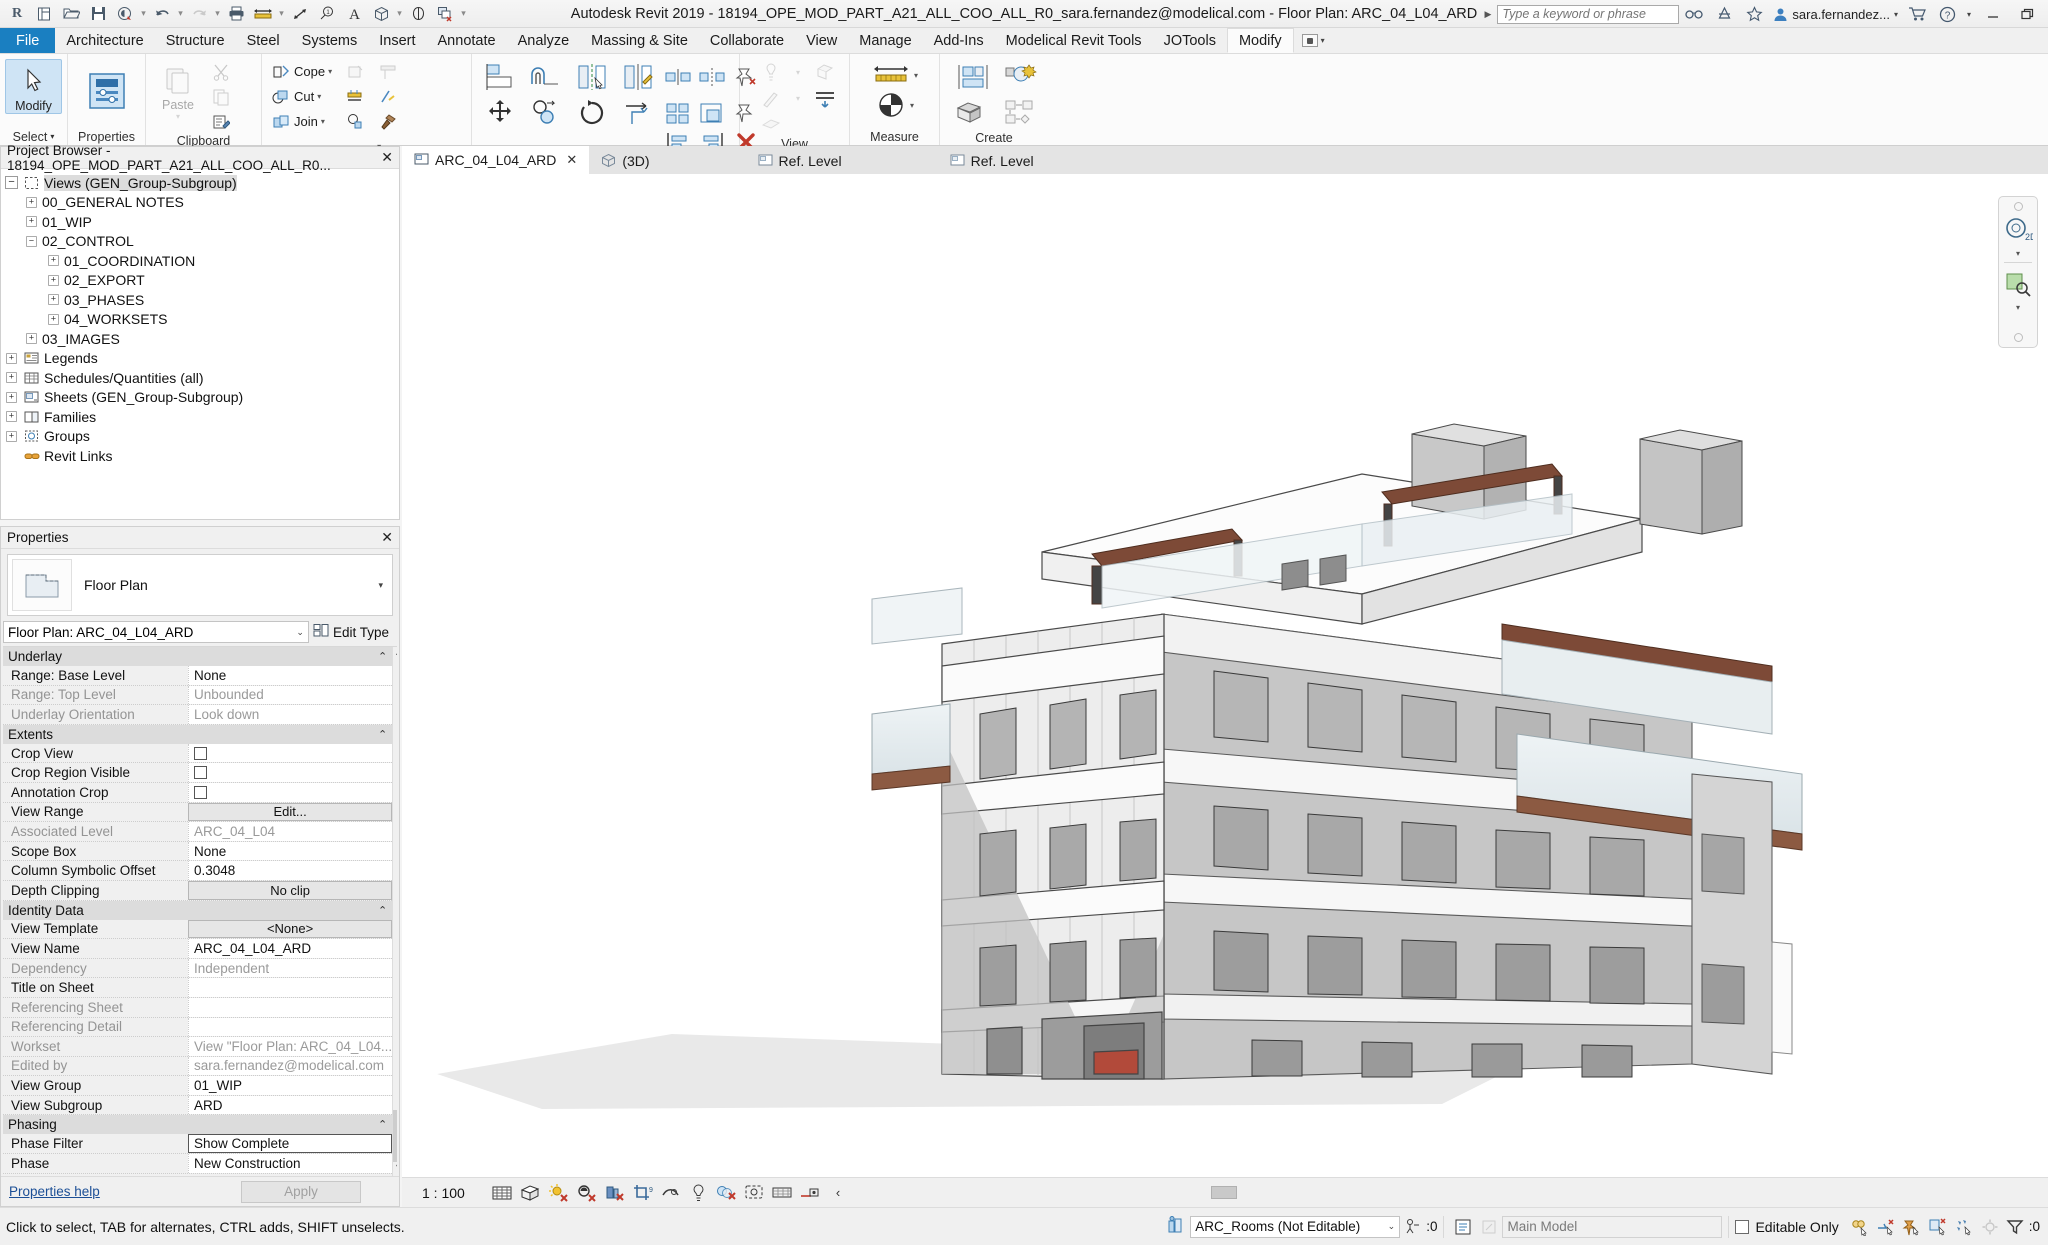 The image size is (2048, 1245). I want to click on create-similar-button, so click(973, 77).